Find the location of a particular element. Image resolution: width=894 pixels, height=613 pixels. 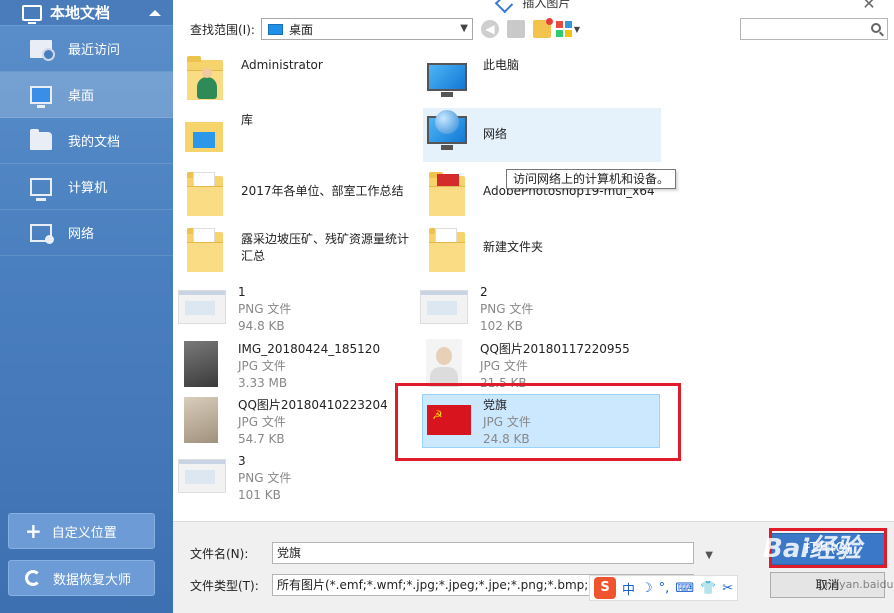

flag-thumbnail: ☭ is located at coordinates (447, 420).